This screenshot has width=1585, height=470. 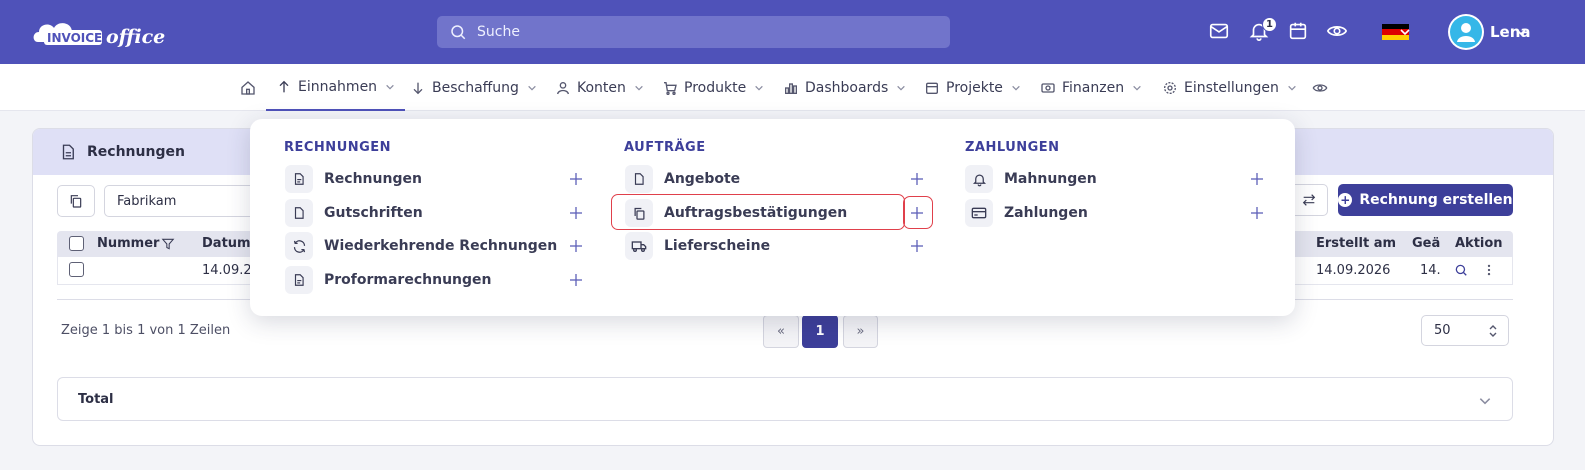 I want to click on logo-text-left: INVOICE, so click(x=74, y=38).